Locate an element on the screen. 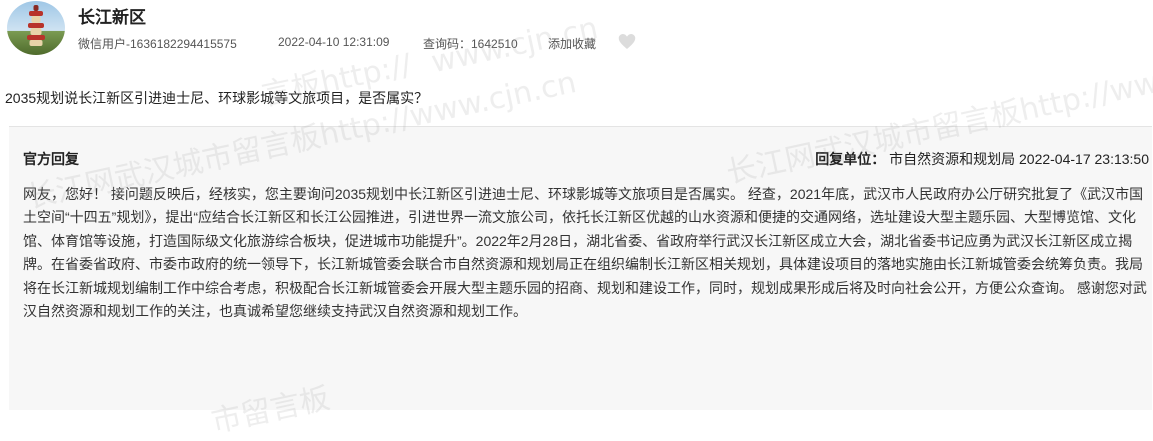  post-datetime: 2022-04-10 12:31:09 is located at coordinates (334, 42).